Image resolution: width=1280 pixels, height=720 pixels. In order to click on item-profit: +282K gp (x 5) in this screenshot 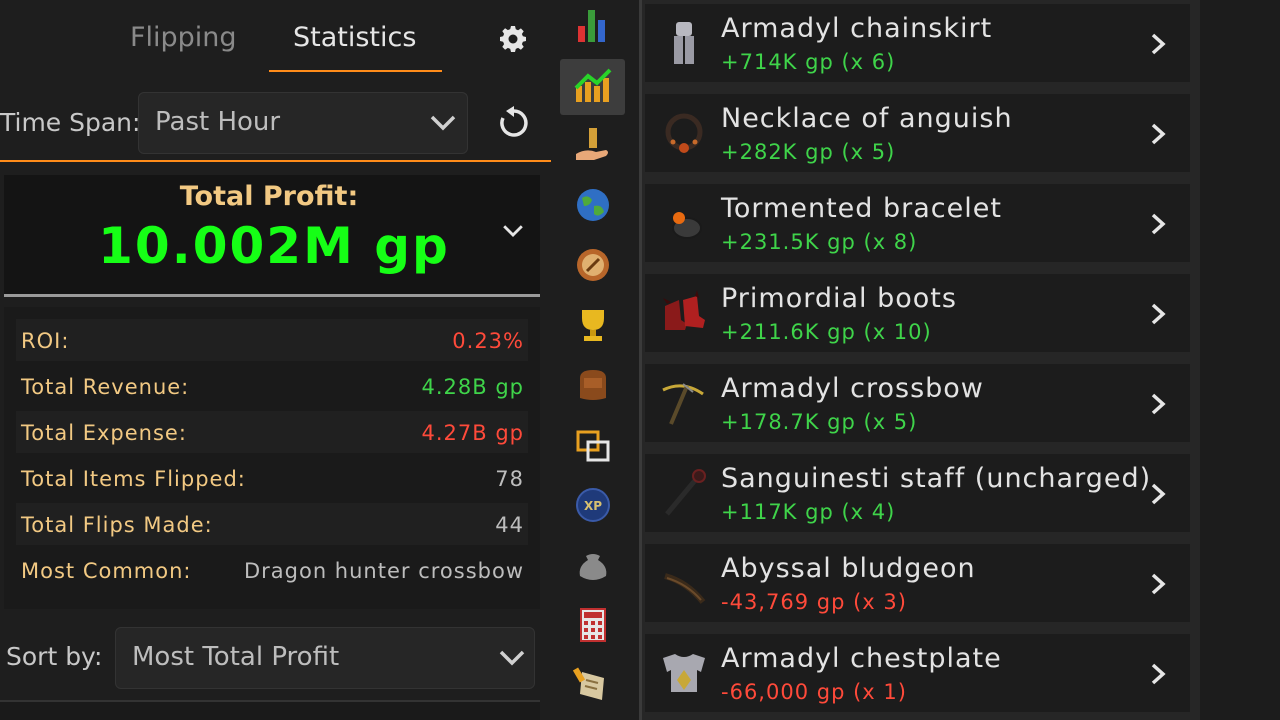, I will do `click(808, 152)`.